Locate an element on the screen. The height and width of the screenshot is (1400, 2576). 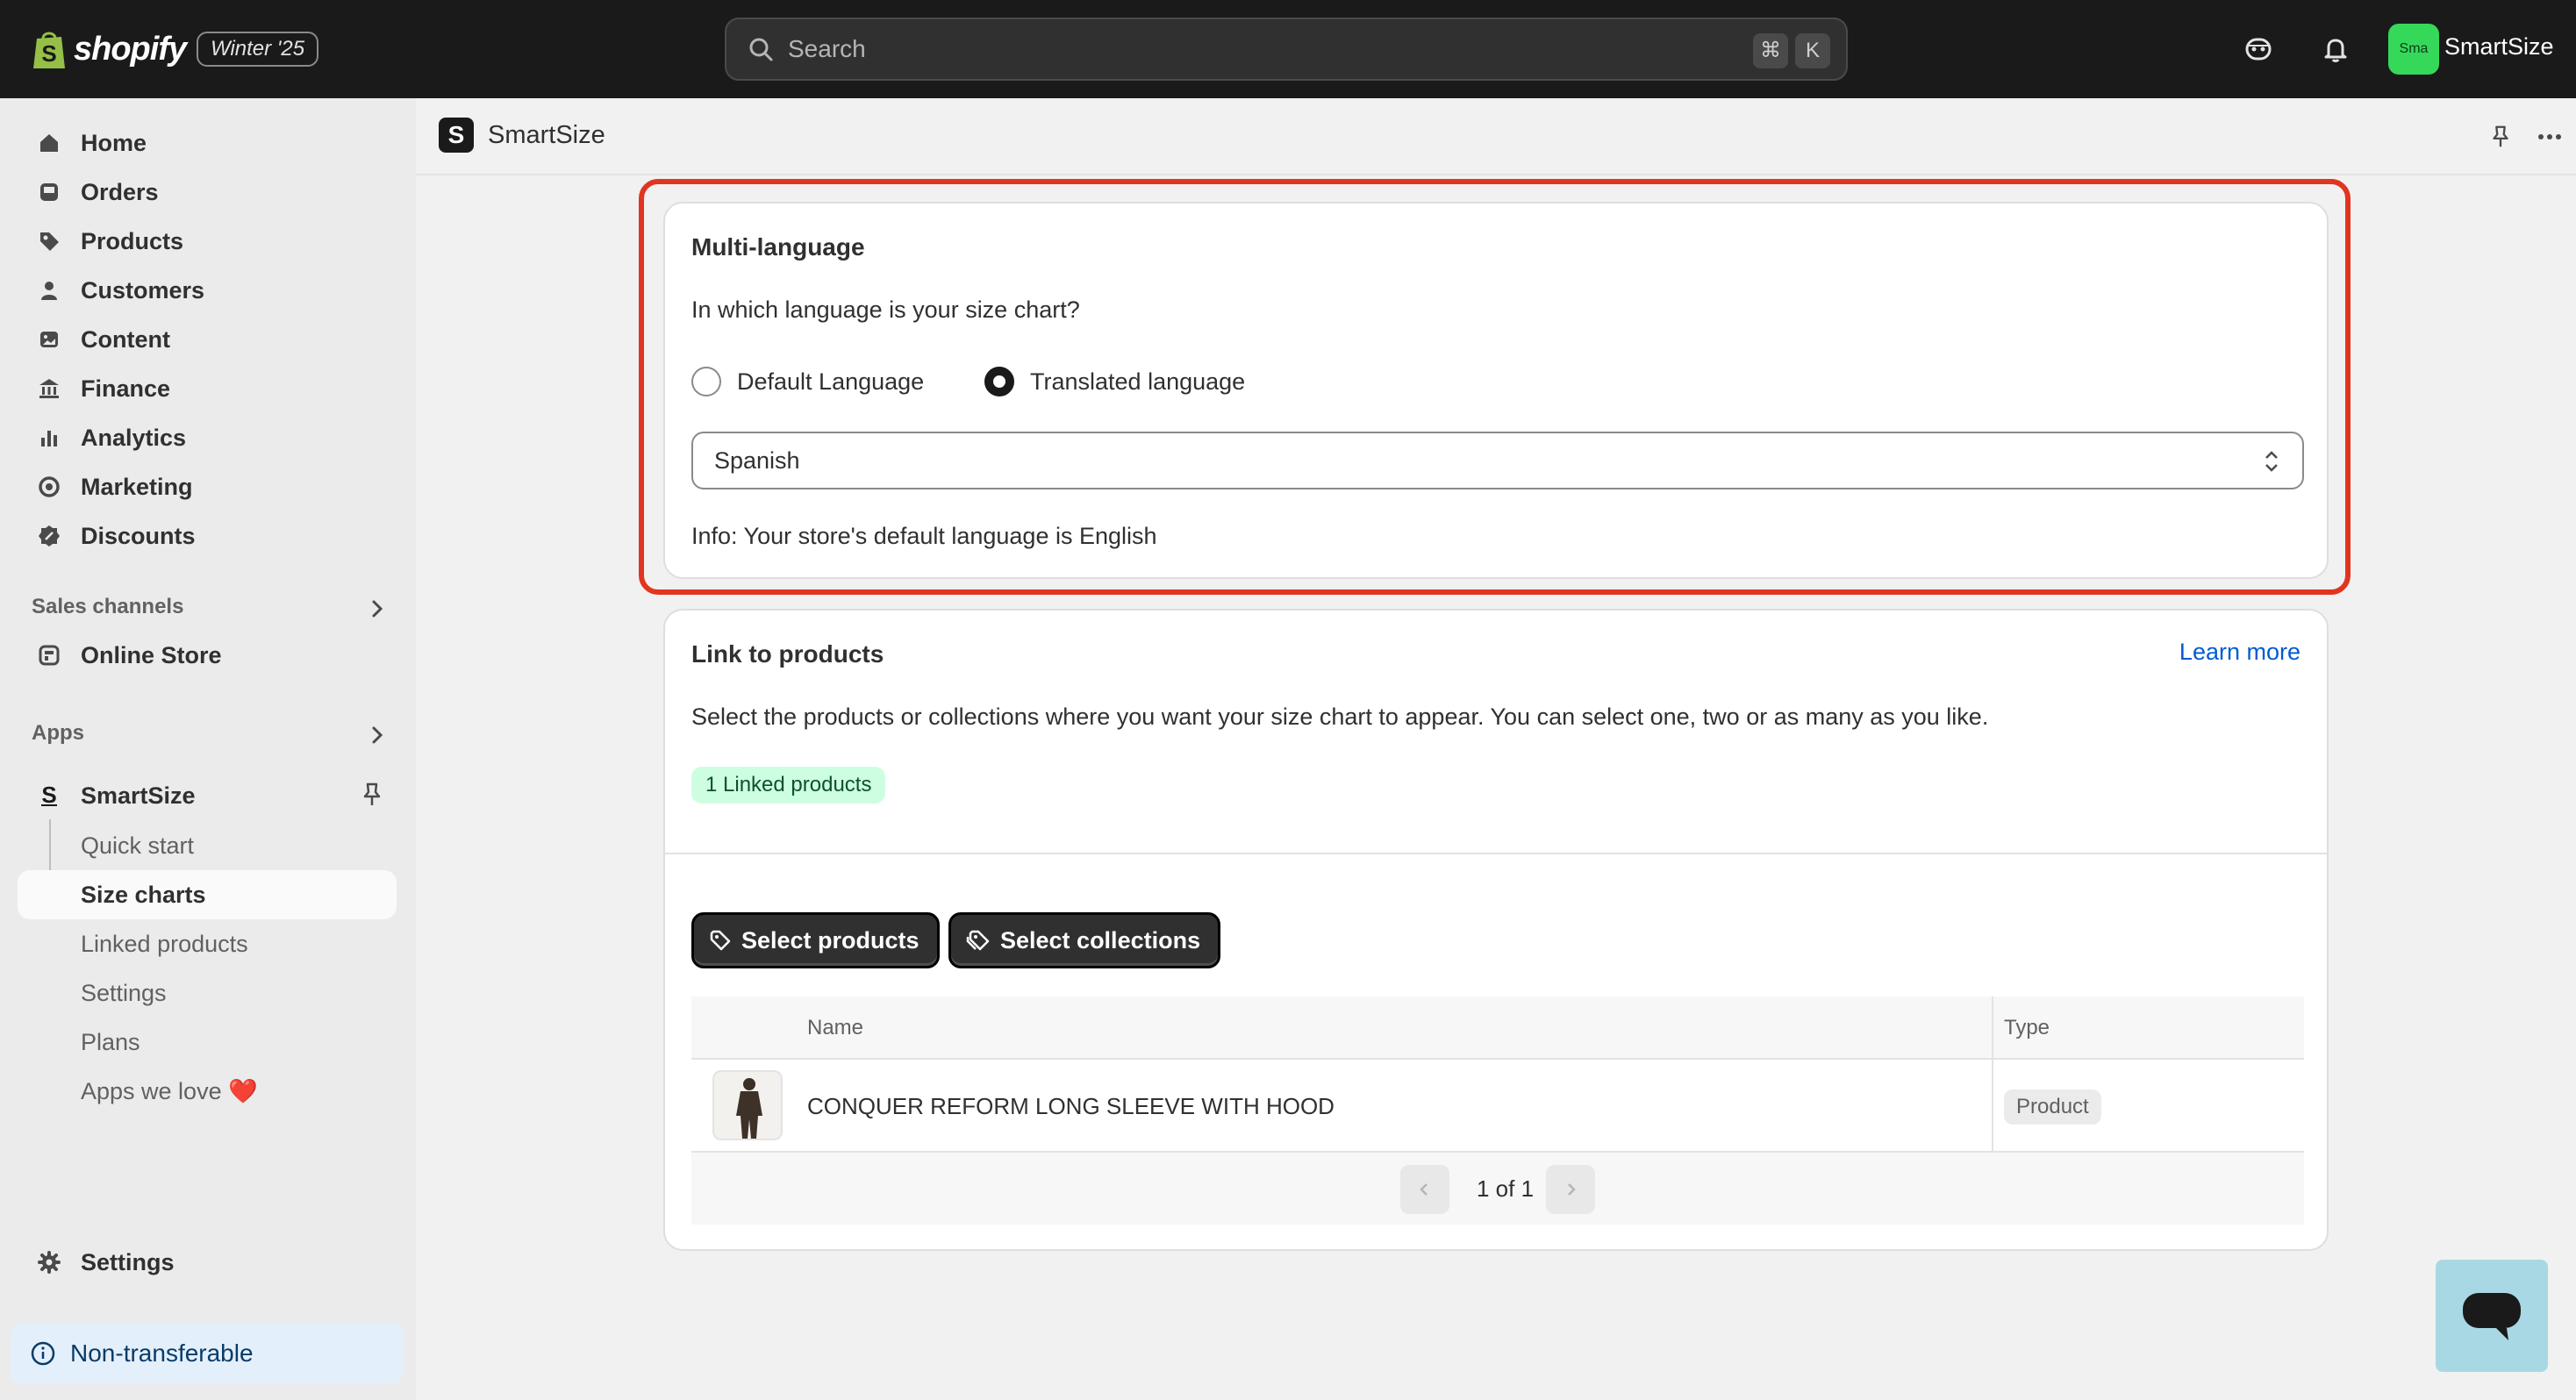
sidebar-item-label: Analytics is located at coordinates (134, 437).